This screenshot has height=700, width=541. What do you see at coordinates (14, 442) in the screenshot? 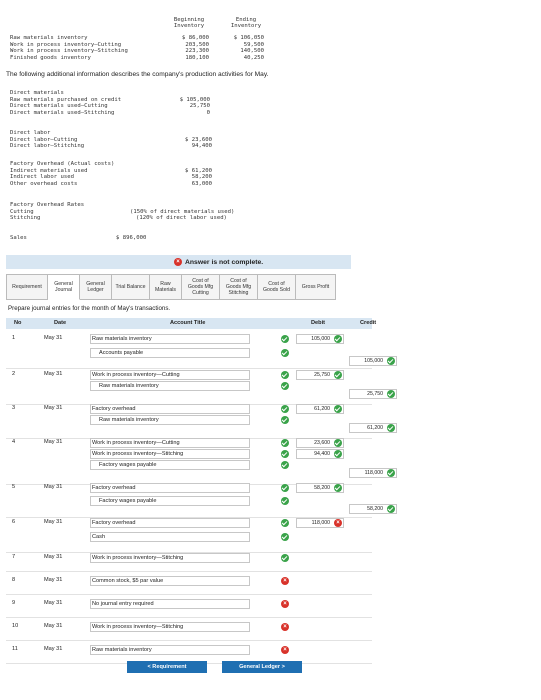
I see `entry-number: 4` at bounding box center [14, 442].